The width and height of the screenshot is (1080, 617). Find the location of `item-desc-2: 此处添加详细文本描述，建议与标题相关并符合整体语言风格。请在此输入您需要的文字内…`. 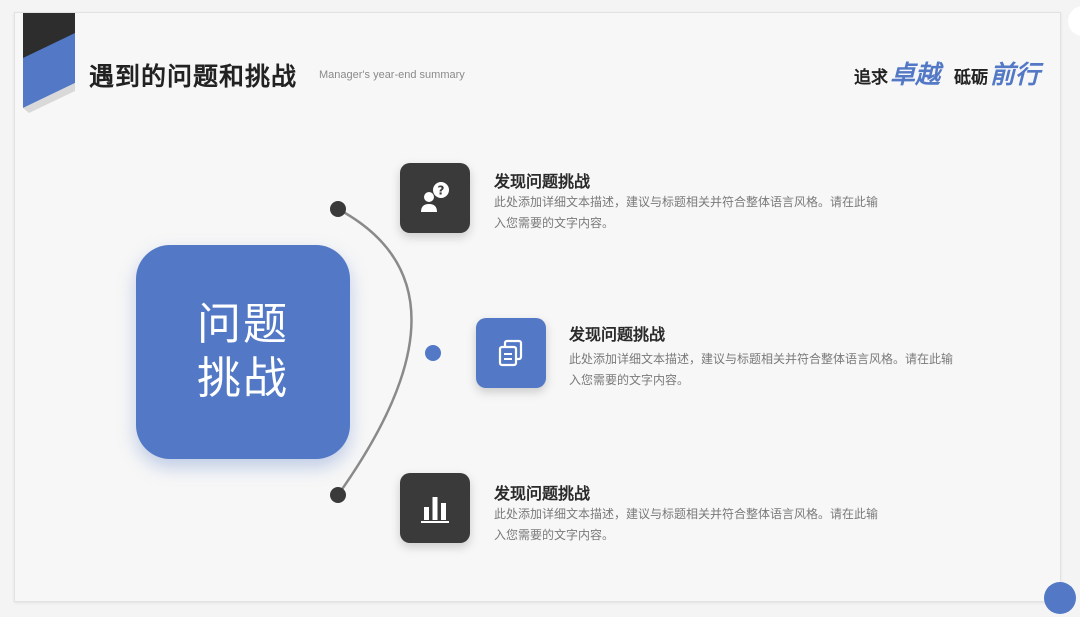

item-desc-2: 此处添加详细文本描述，建议与标题相关并符合整体语言风格。请在此输入您需要的文字内… is located at coordinates (761, 369).